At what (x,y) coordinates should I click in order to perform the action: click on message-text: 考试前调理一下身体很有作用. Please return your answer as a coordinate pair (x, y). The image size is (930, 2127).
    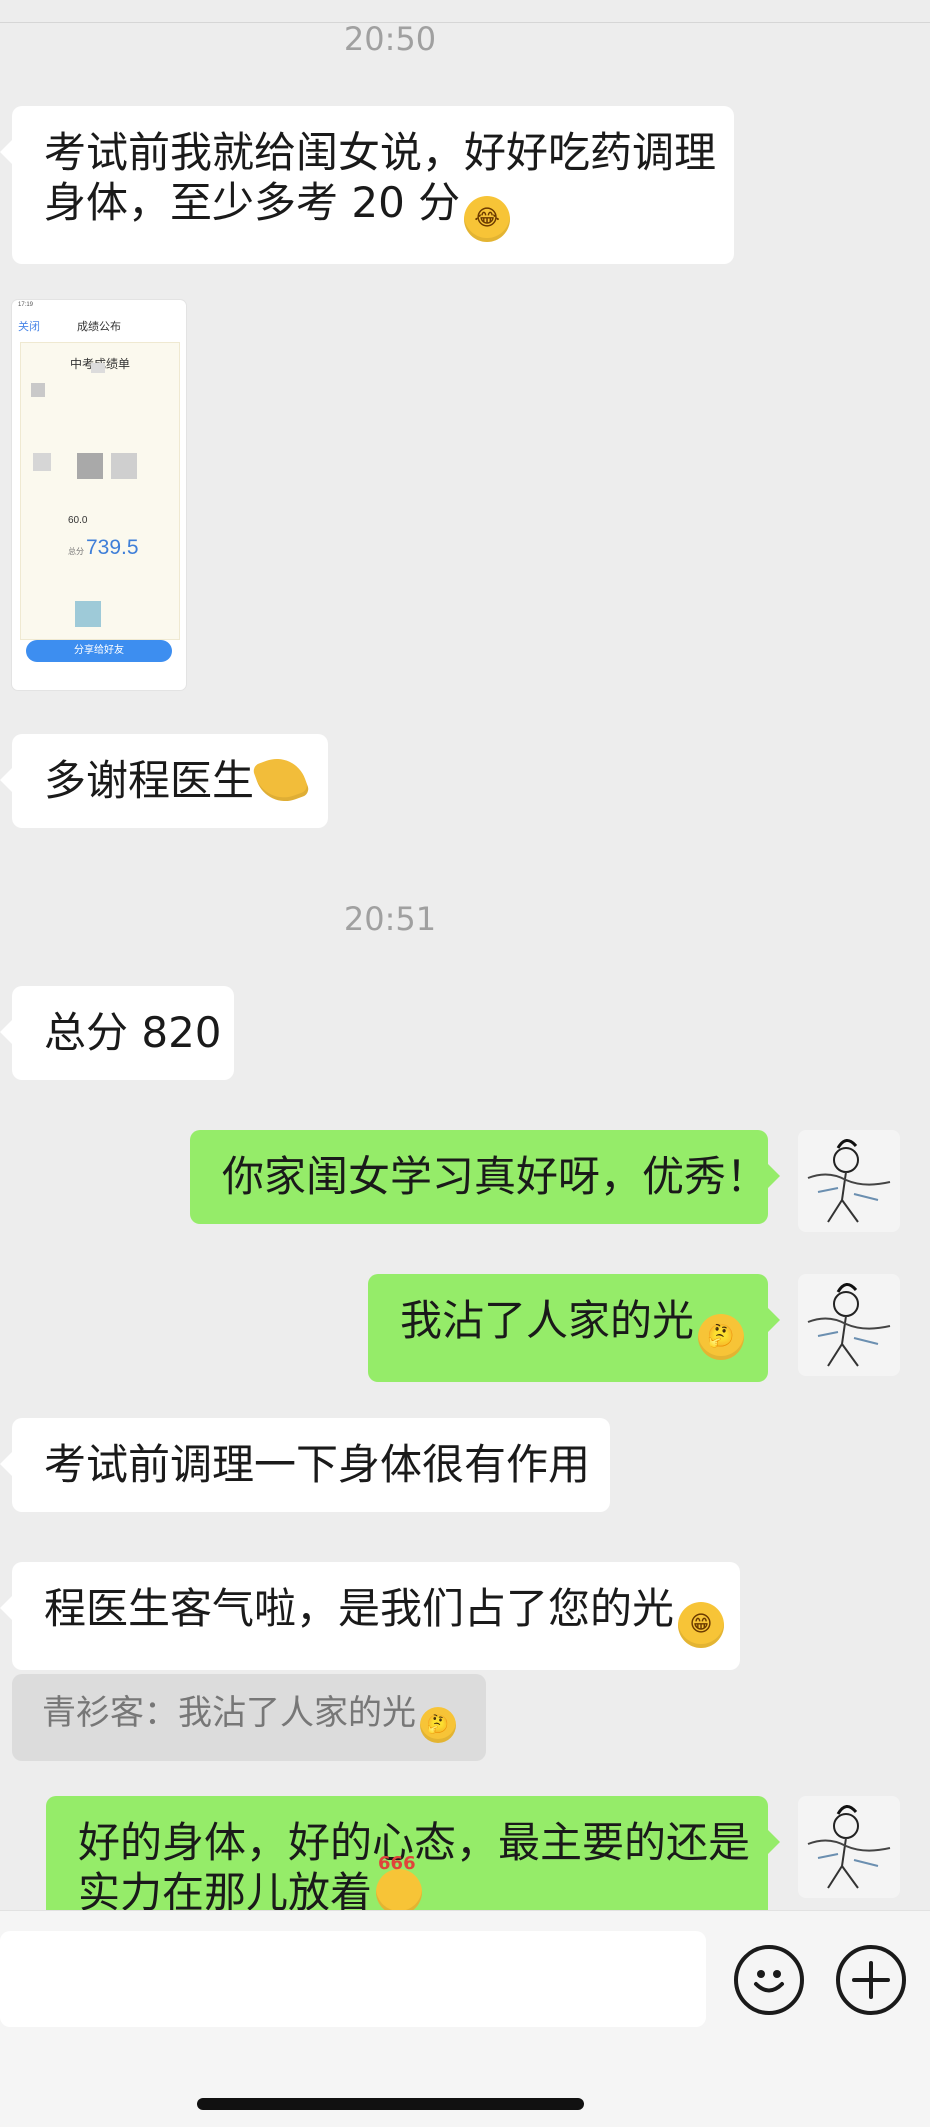
    Looking at the image, I should click on (317, 1464).